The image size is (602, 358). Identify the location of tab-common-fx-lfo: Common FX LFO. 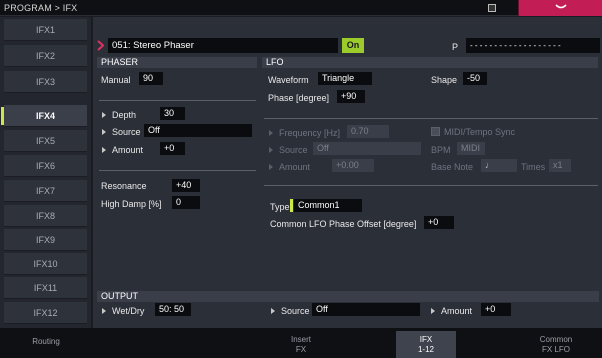
(556, 344).